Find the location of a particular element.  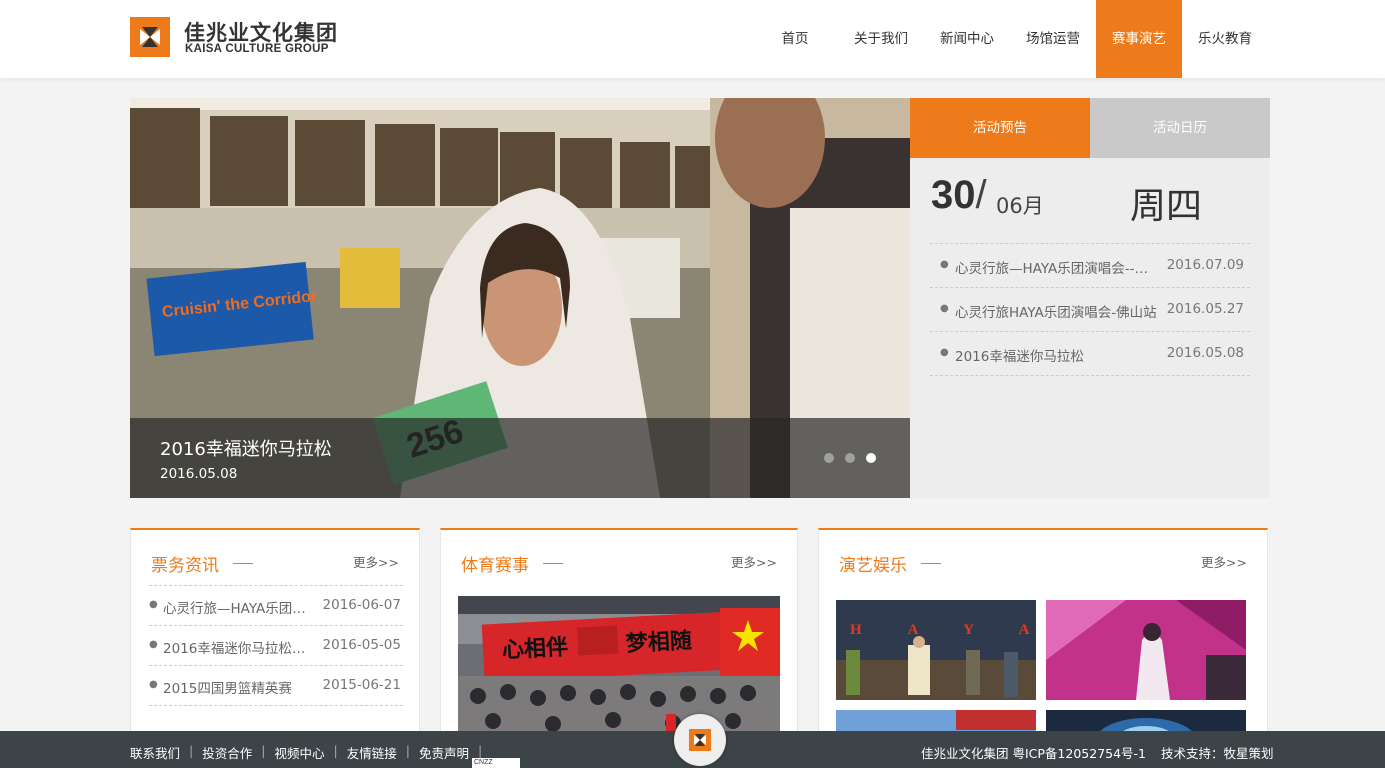

slider-dots is located at coordinates (850, 458).